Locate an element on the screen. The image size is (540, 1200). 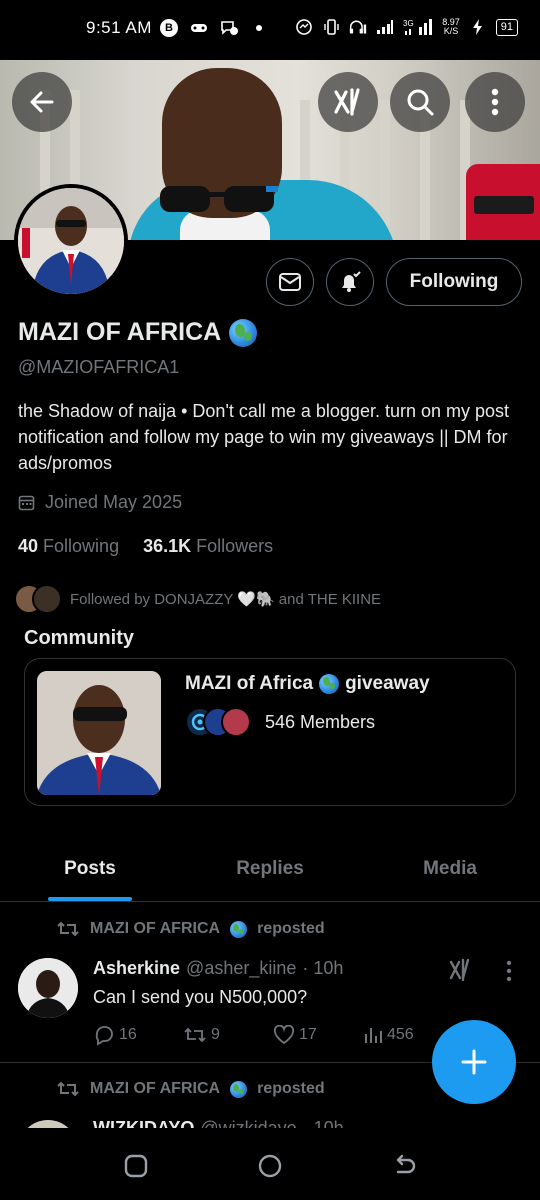
post-author-name: Asherkine is located at coordinates (136, 968).